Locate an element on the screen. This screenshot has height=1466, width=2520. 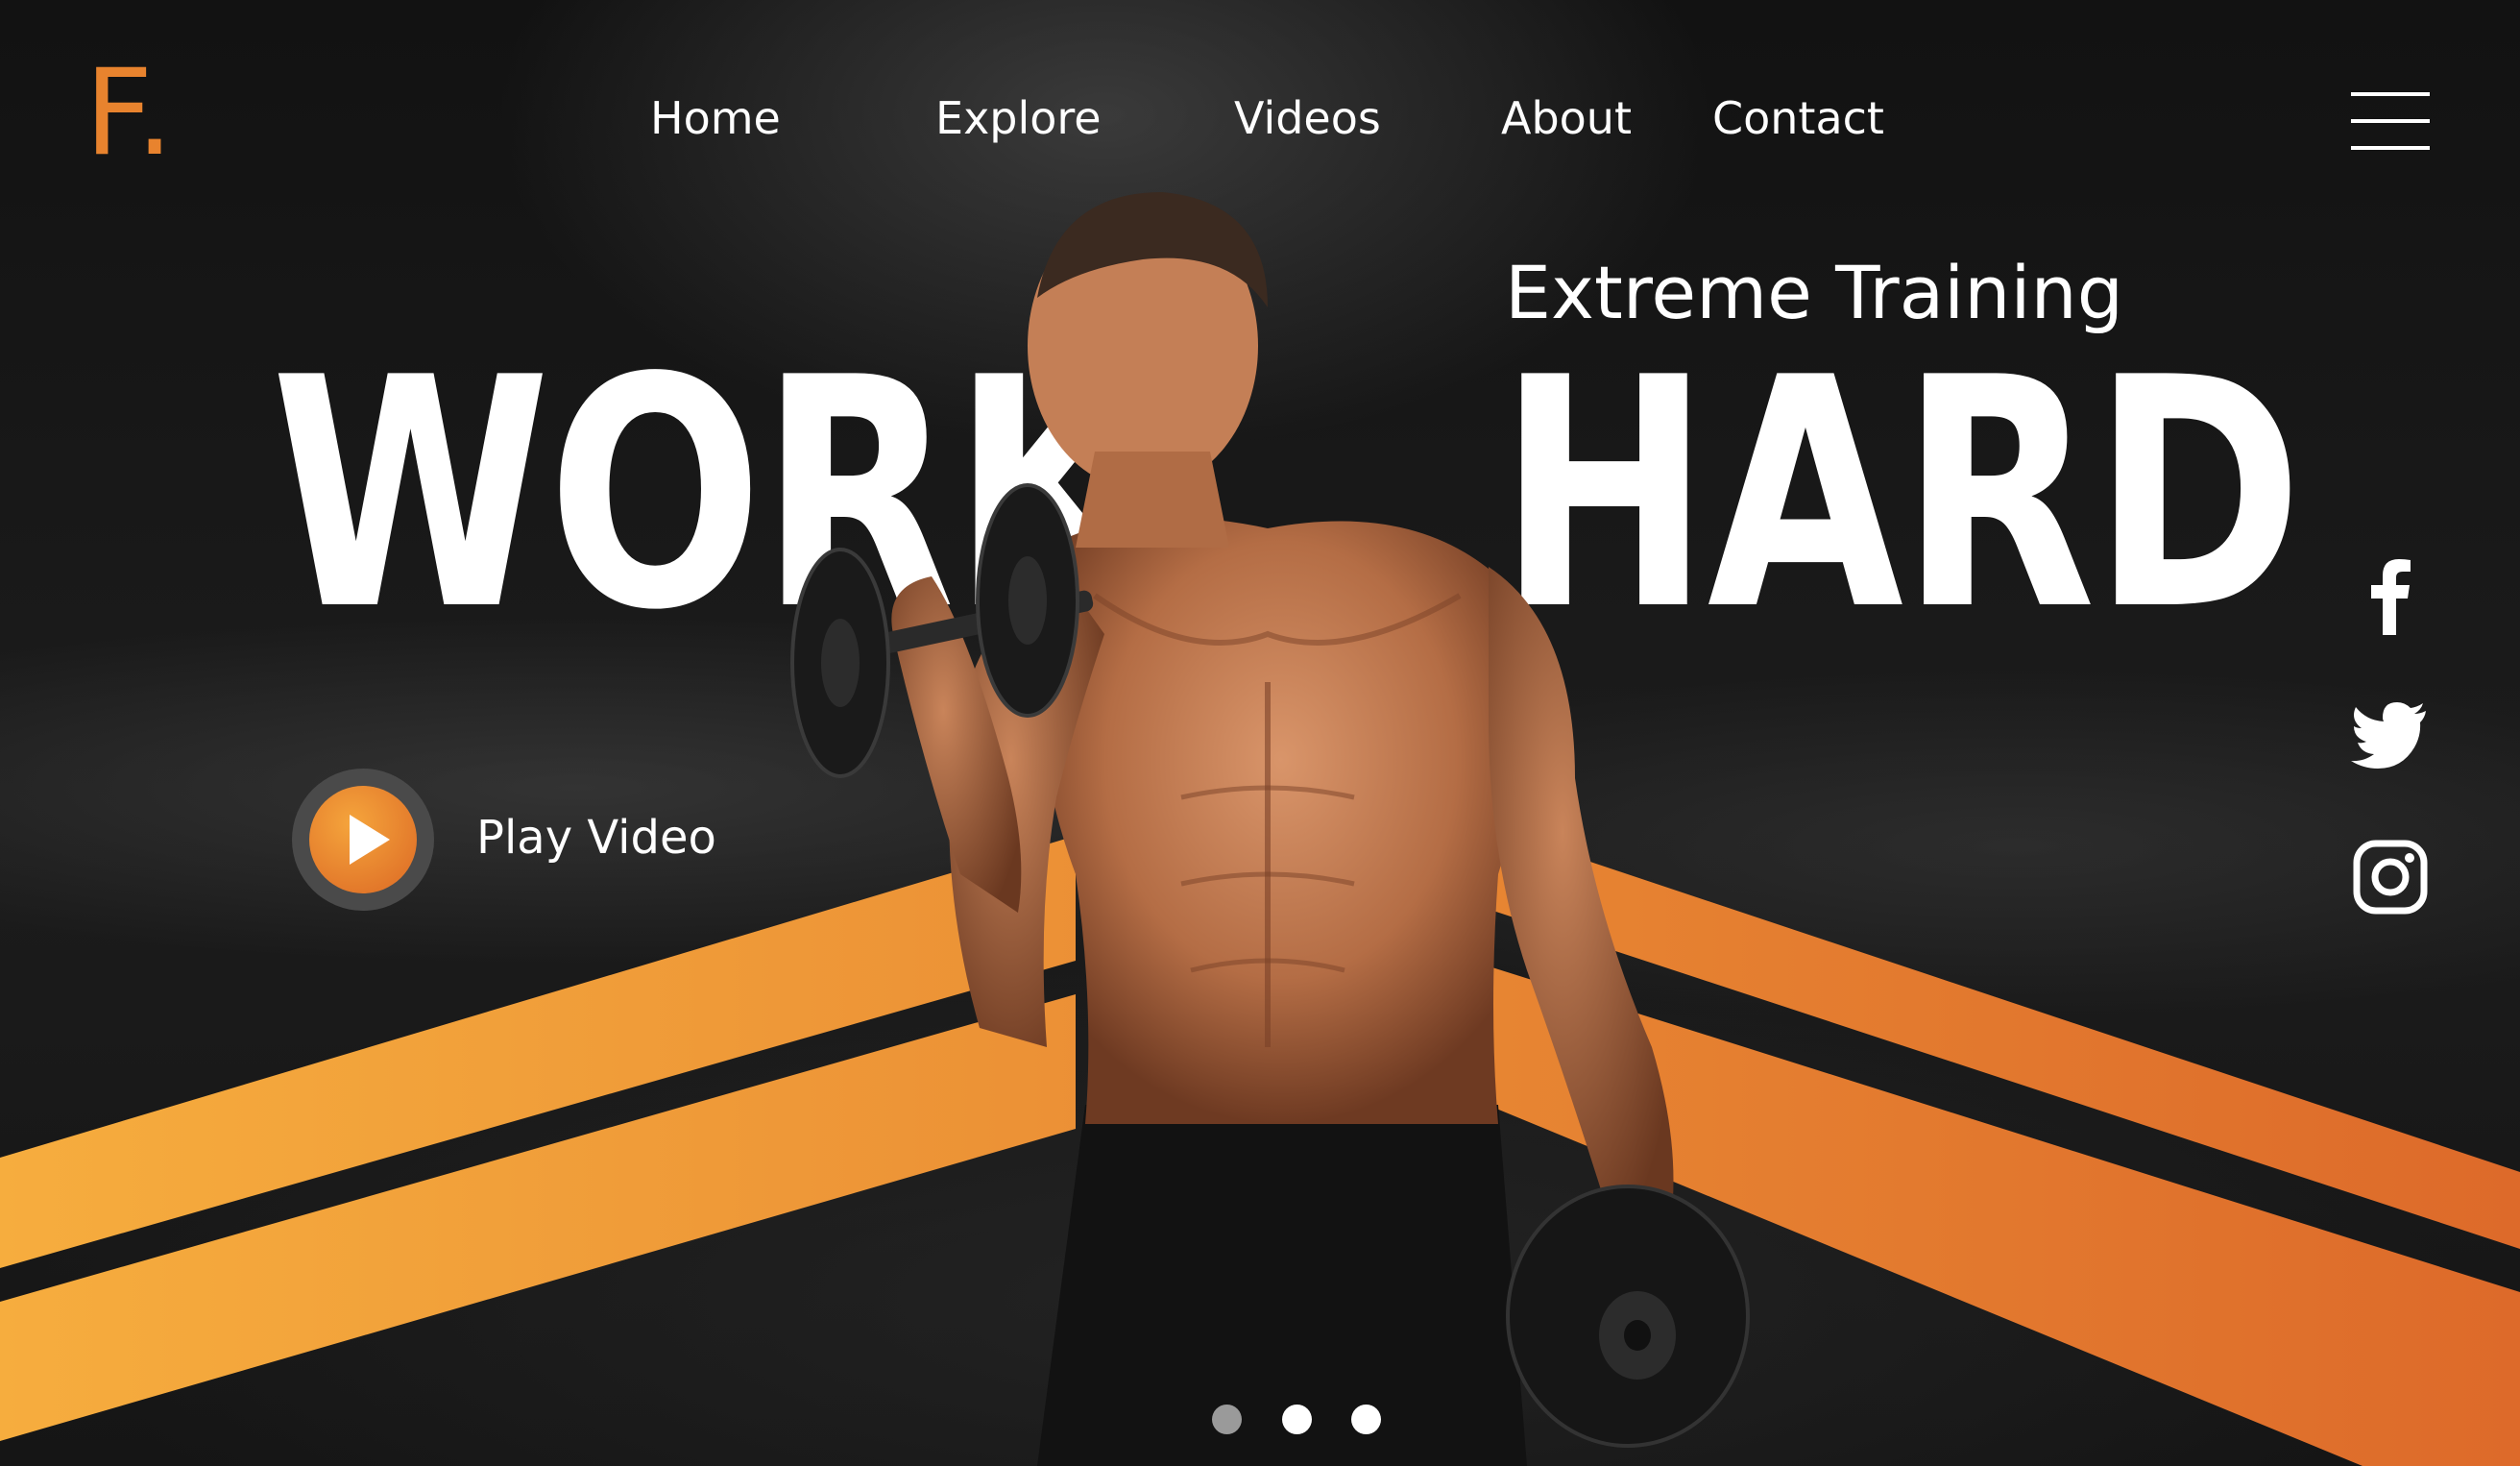
nav-item-about: About is located at coordinates (1566, 118).